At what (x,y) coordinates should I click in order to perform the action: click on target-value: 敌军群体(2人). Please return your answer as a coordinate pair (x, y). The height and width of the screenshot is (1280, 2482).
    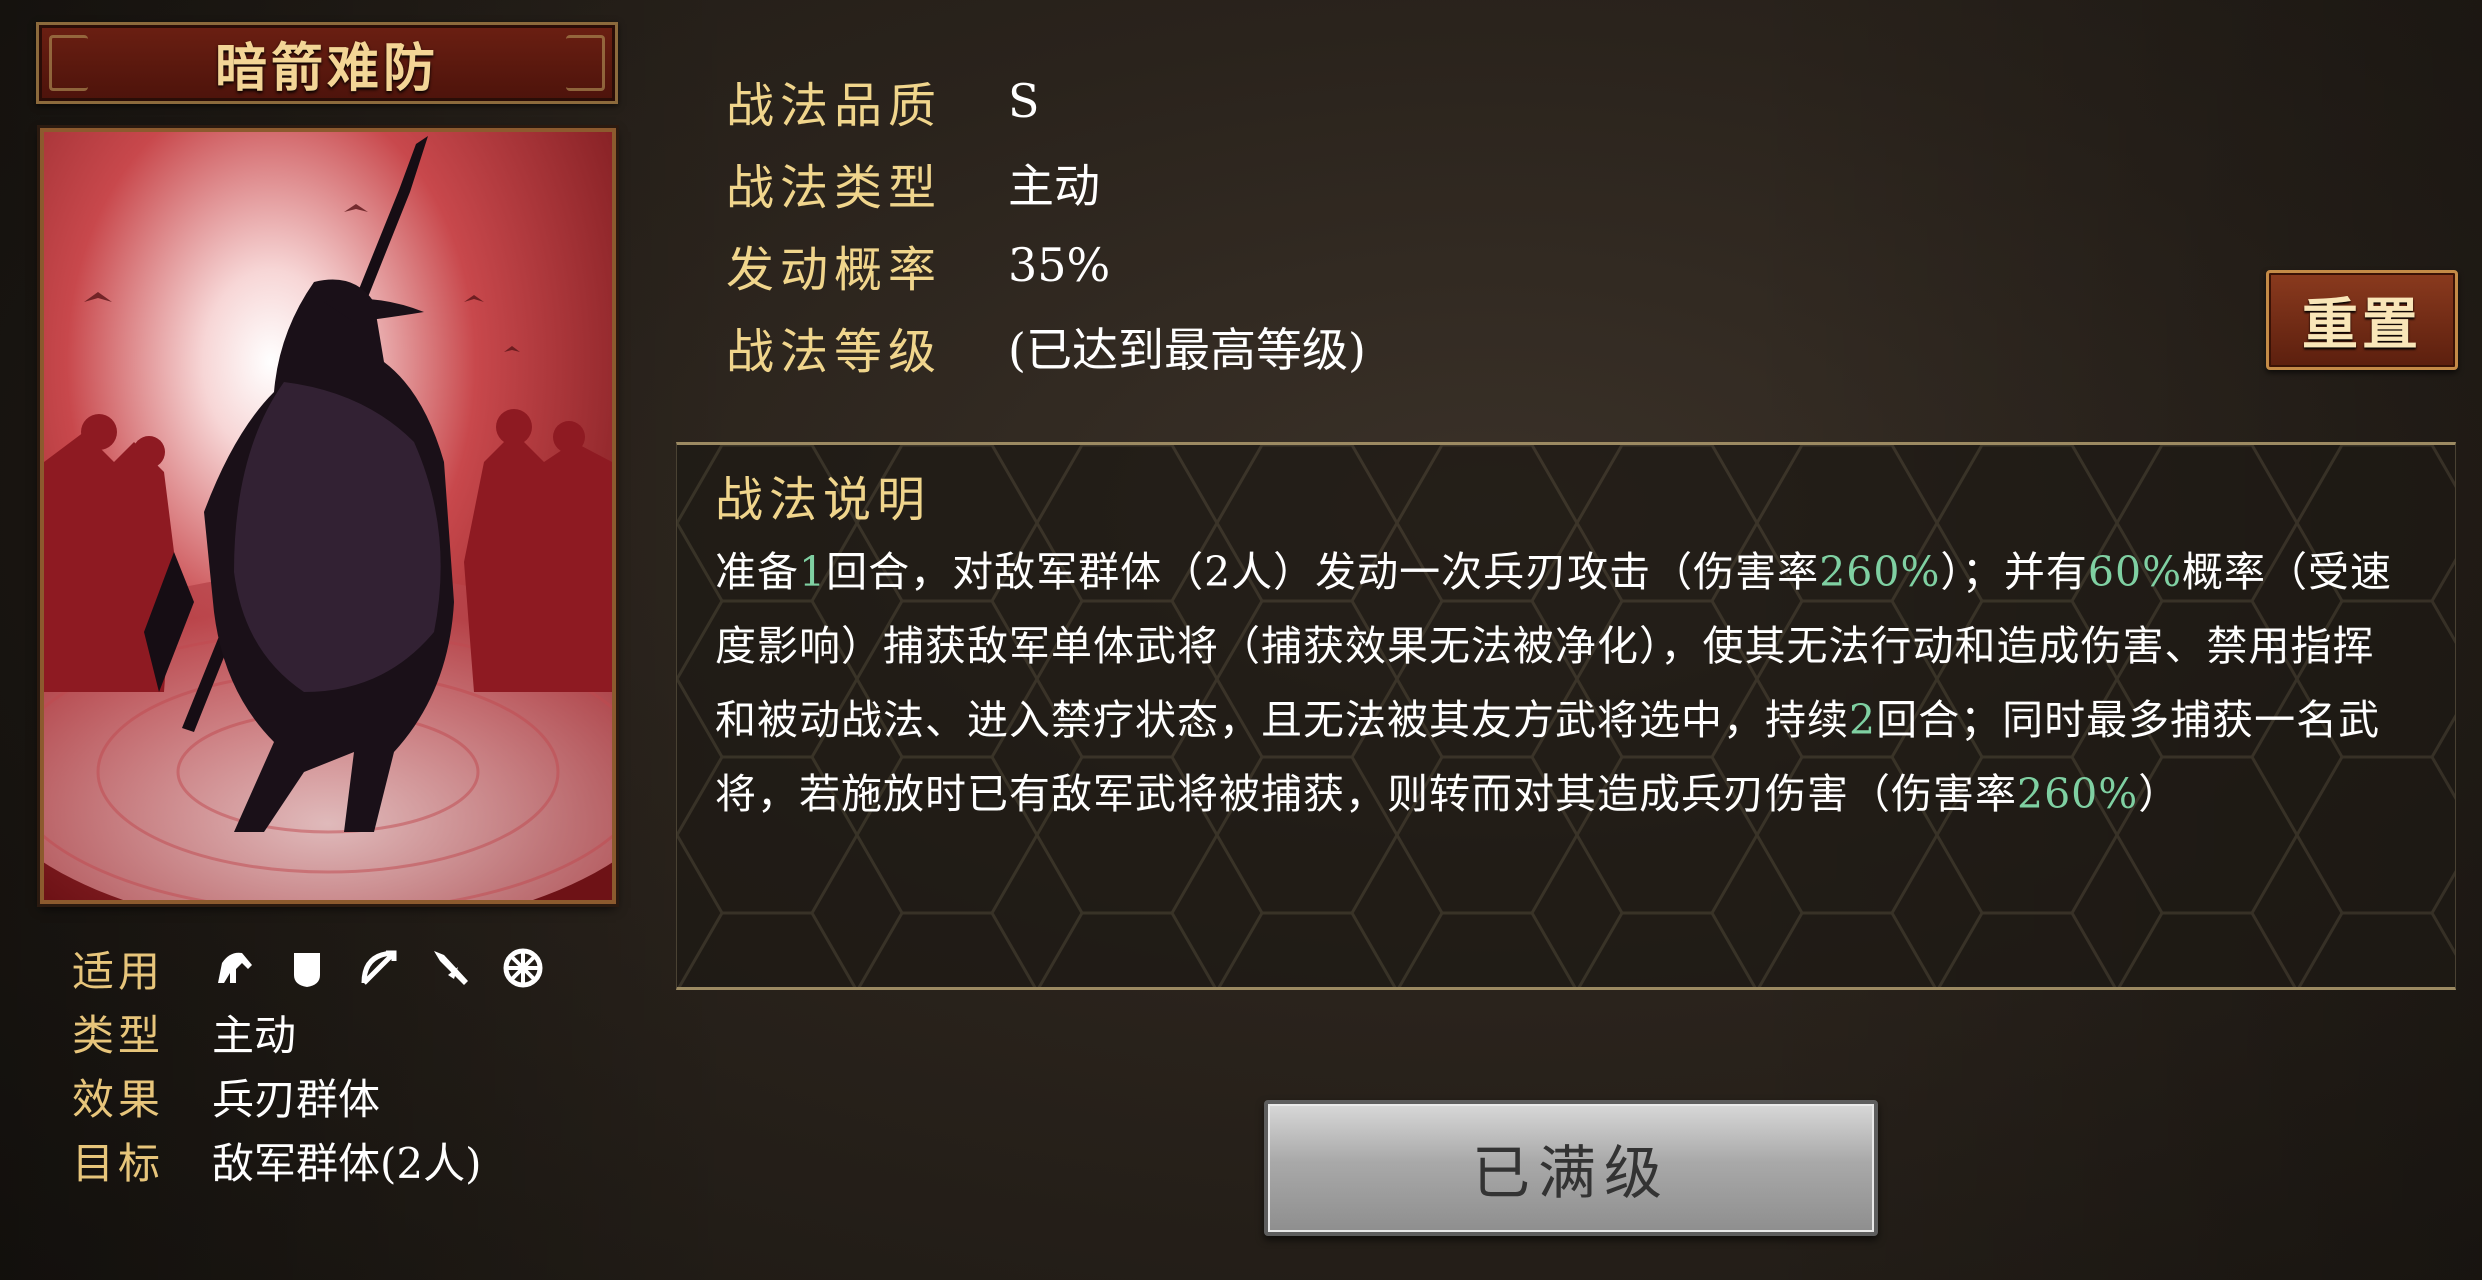
    Looking at the image, I should click on (347, 1163).